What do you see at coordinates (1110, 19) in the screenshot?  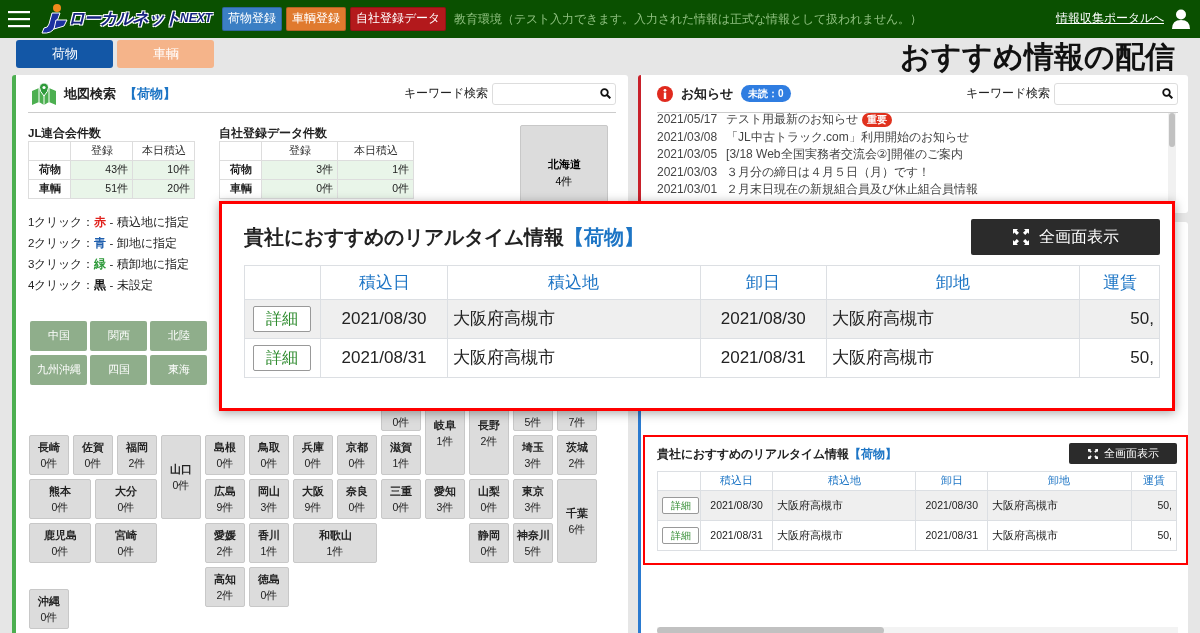 I see `portal-link: 情報収集ポータルへ` at bounding box center [1110, 19].